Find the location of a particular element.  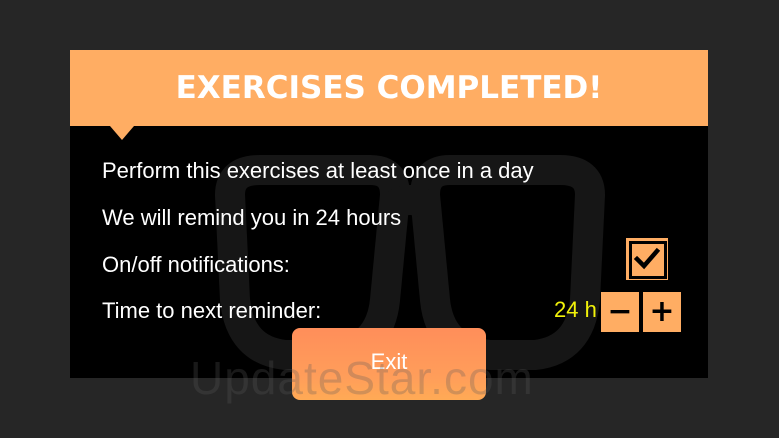

decrease-time-button: − is located at coordinates (620, 312).